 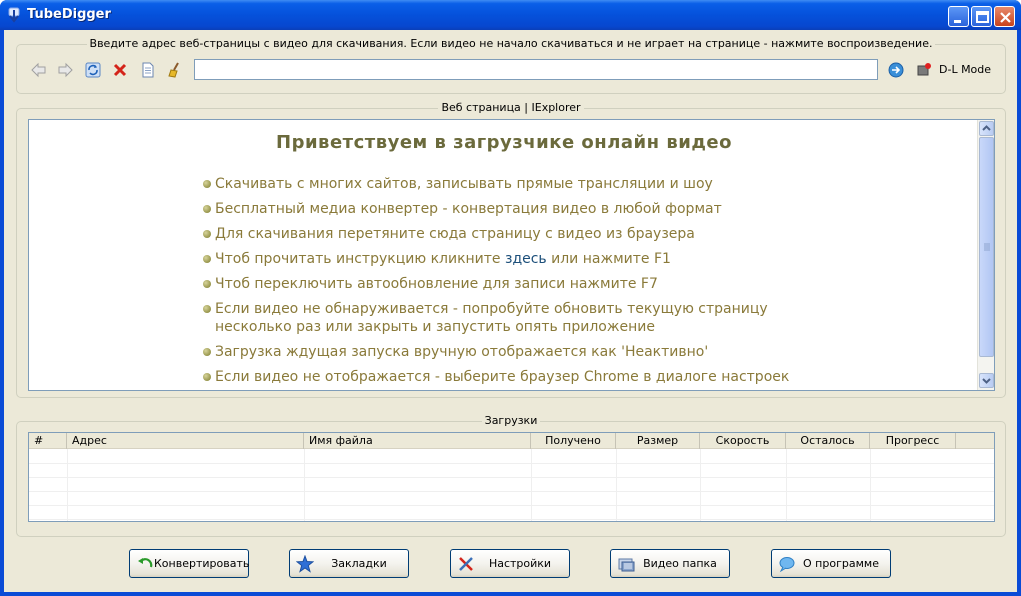 I want to click on close-icon, so click(x=1005, y=17).